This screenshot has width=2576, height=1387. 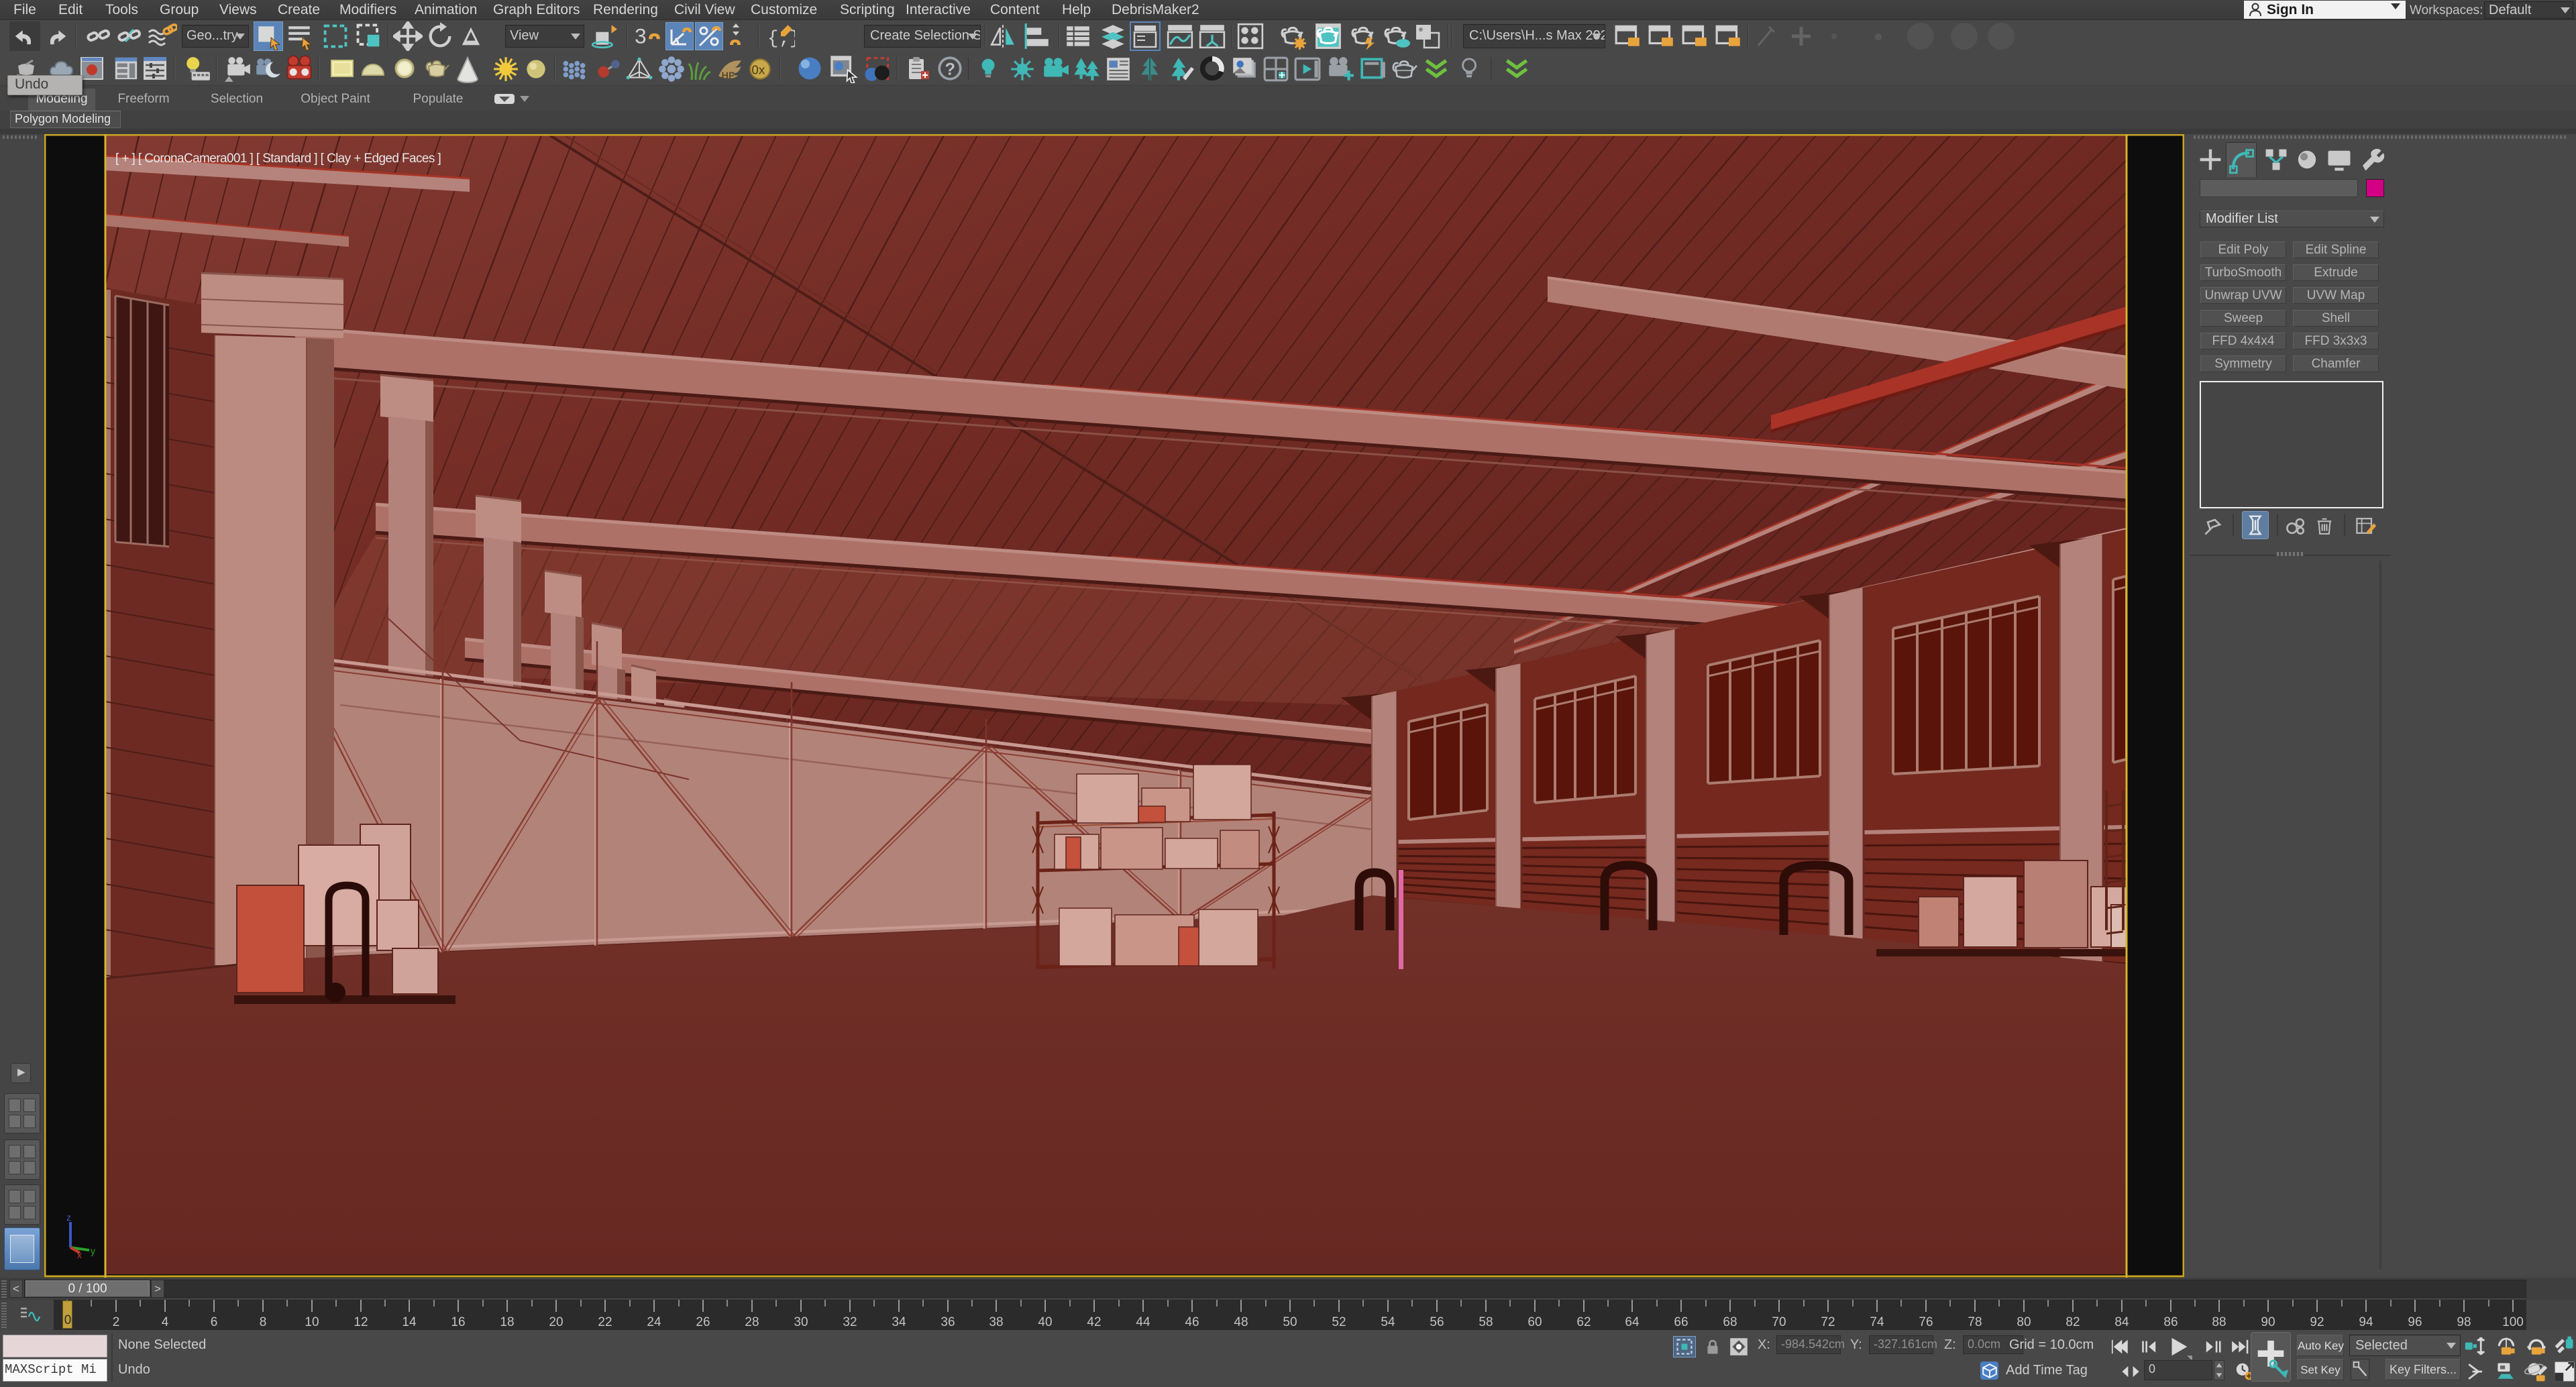 I want to click on svg-text: 72, so click(x=1828, y=1322).